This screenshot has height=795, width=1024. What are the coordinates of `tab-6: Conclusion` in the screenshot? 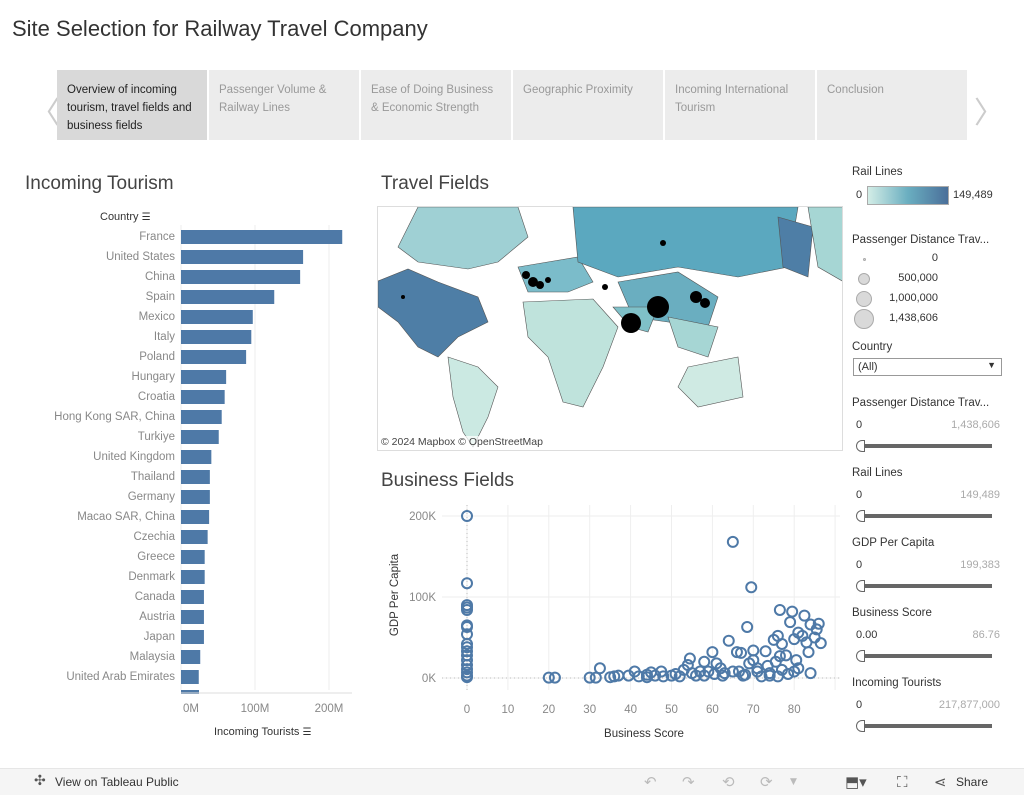 It's located at (892, 105).